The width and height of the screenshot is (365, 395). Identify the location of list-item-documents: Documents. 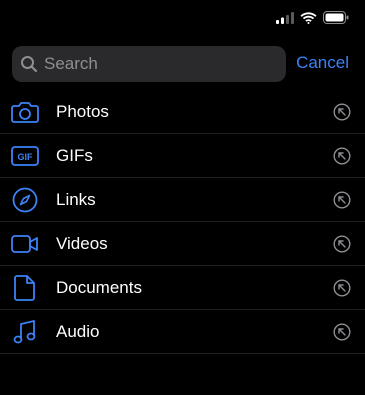
(182, 288).